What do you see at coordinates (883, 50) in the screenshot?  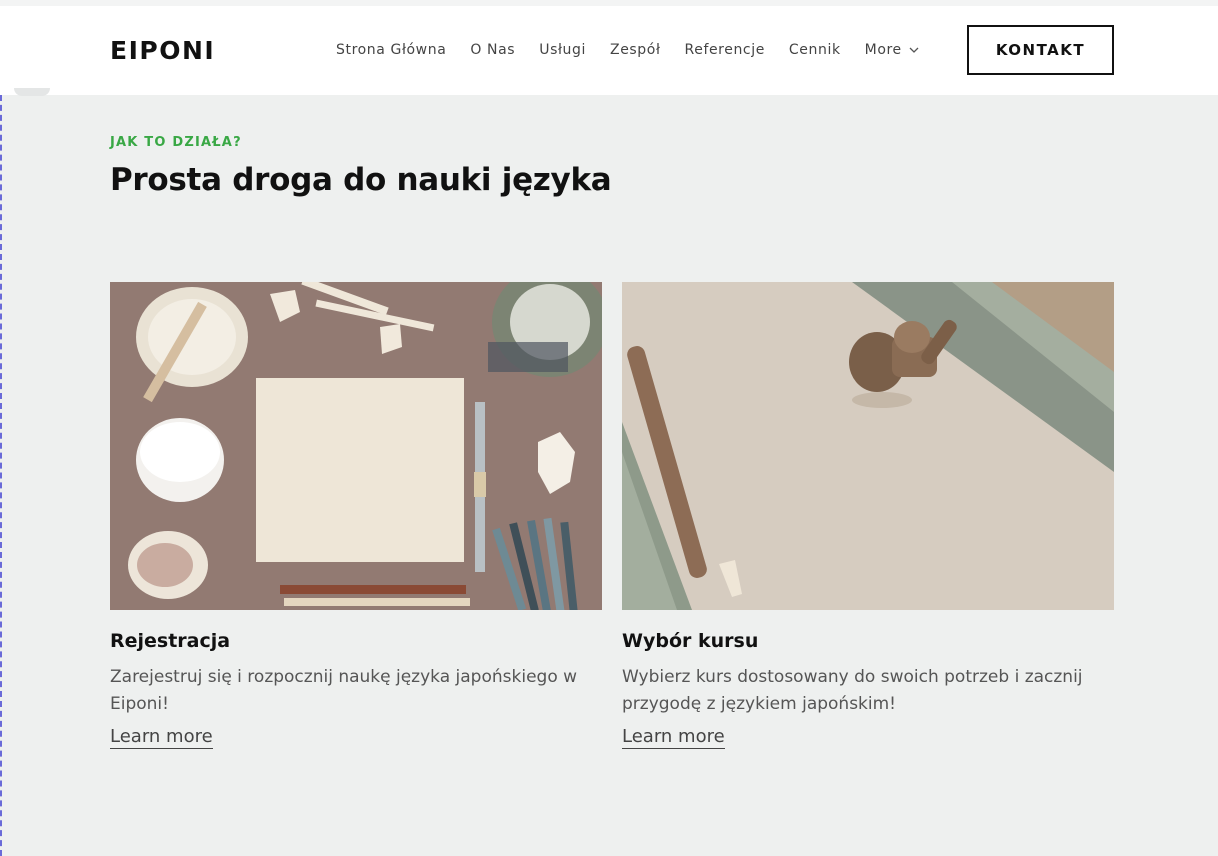 I see `nav-more-label: More` at bounding box center [883, 50].